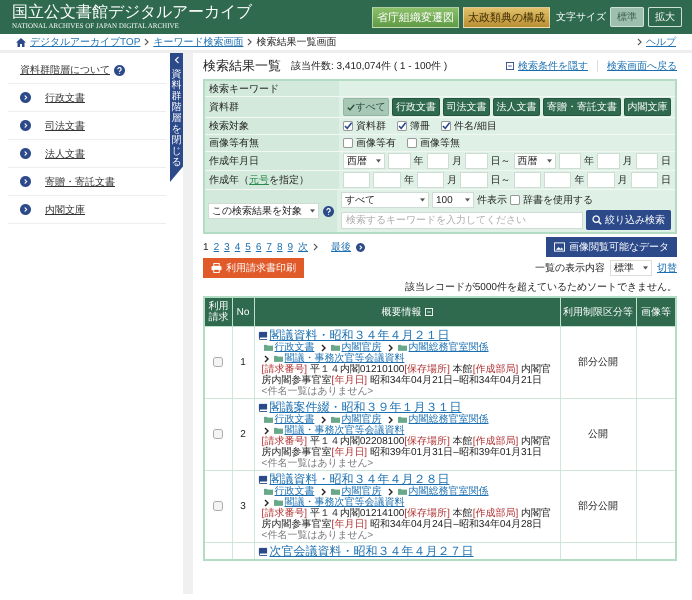 The image size is (692, 600). What do you see at coordinates (628, 220) in the screenshot?
I see `refine-search-button: 絞り込み検索` at bounding box center [628, 220].